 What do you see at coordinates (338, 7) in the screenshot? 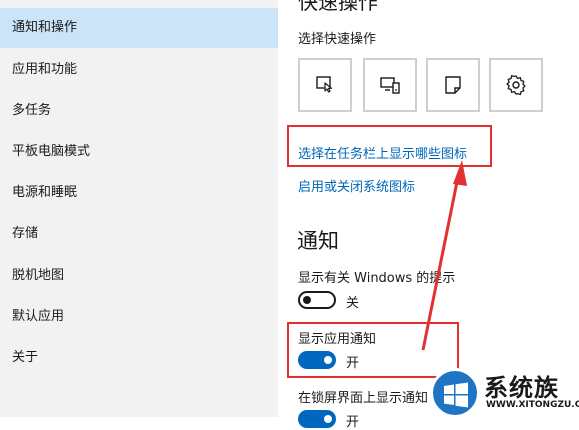
I see `quick-actions-heading: 快速操作` at bounding box center [338, 7].